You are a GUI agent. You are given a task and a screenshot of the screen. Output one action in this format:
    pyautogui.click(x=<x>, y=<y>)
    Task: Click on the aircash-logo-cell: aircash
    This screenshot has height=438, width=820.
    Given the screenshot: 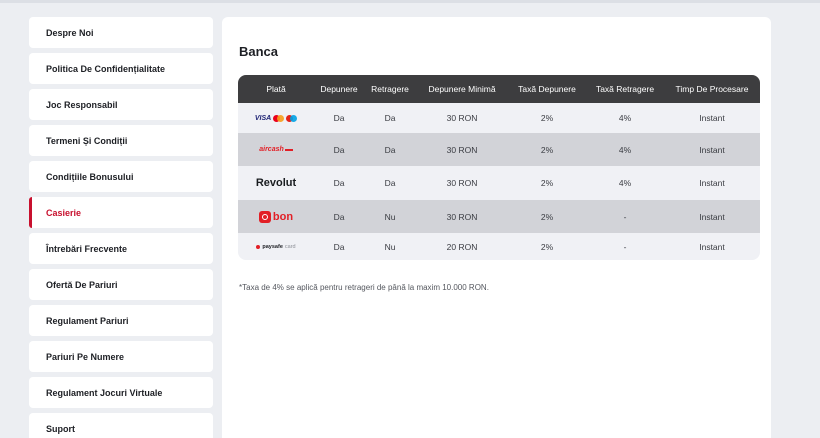 What is the action you would take?
    pyautogui.click(x=276, y=149)
    